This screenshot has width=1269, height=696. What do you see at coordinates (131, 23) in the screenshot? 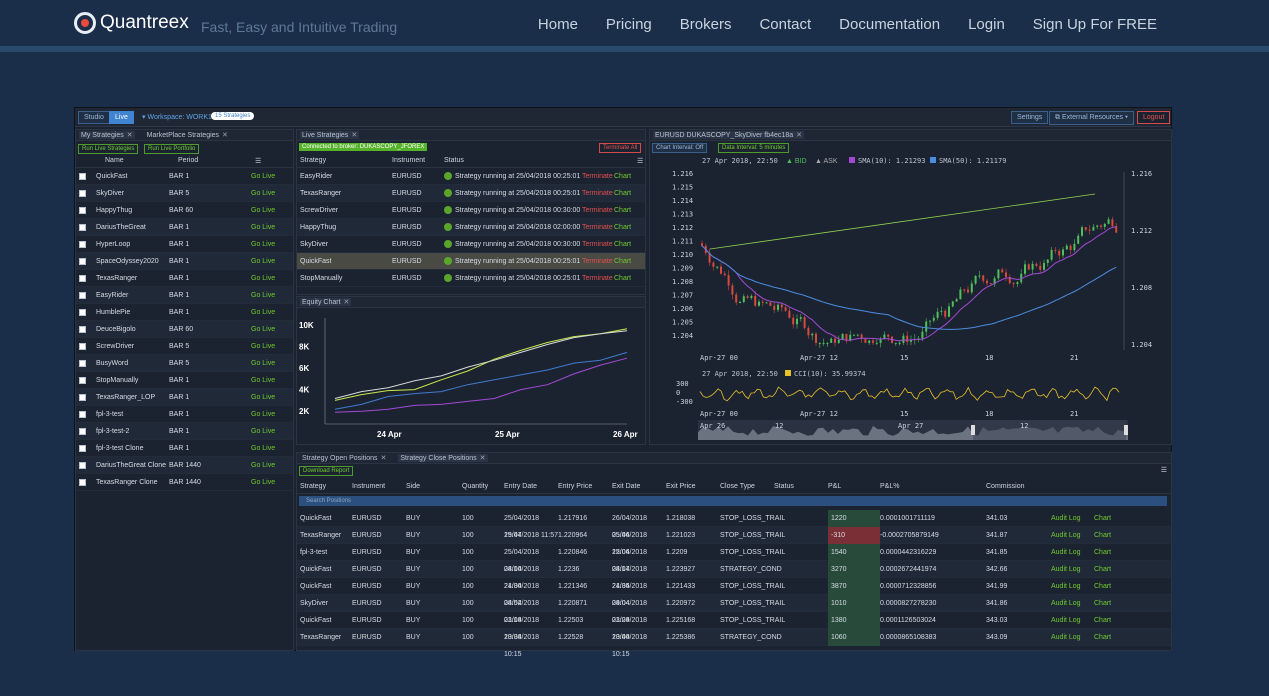
I see `logo: Quantreex` at bounding box center [131, 23].